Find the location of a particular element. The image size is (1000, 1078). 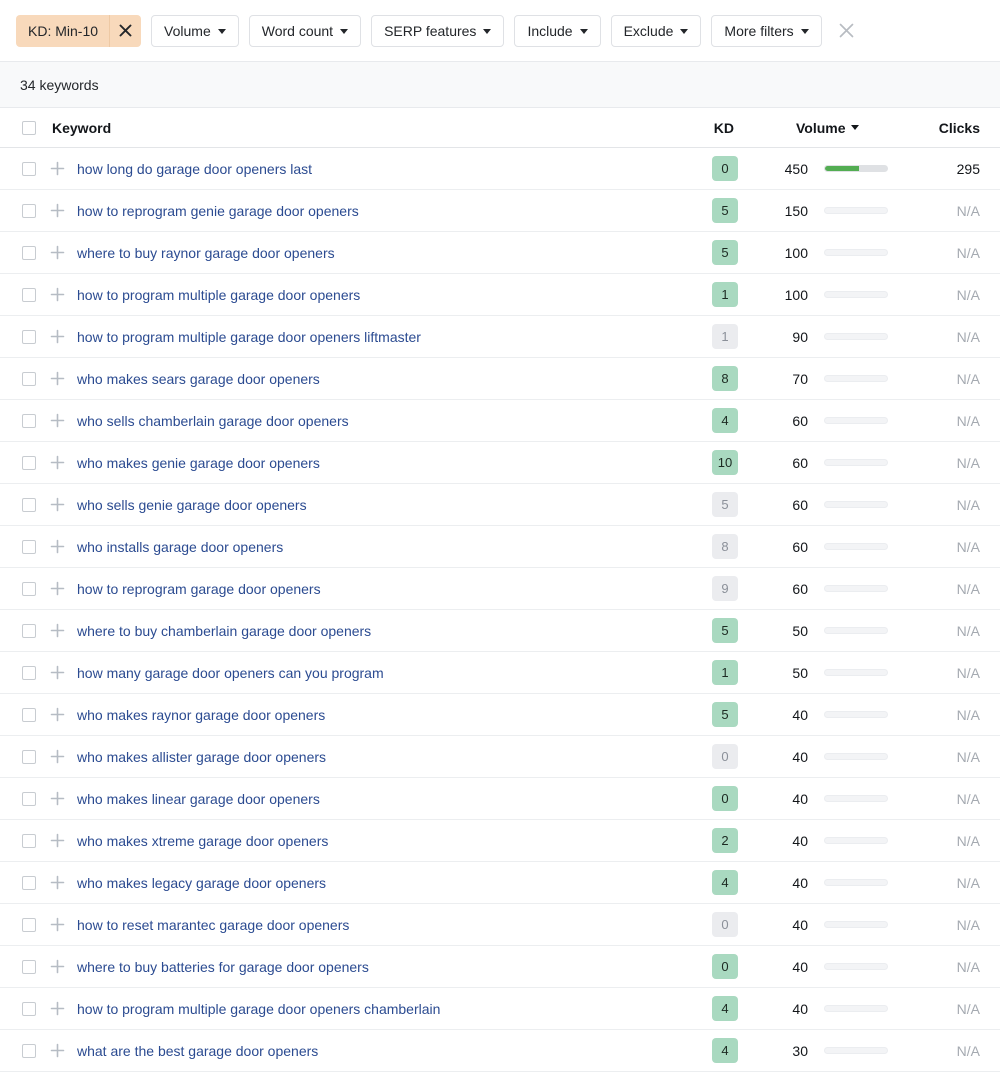

filter-button-exclude: Exclude is located at coordinates (656, 30).